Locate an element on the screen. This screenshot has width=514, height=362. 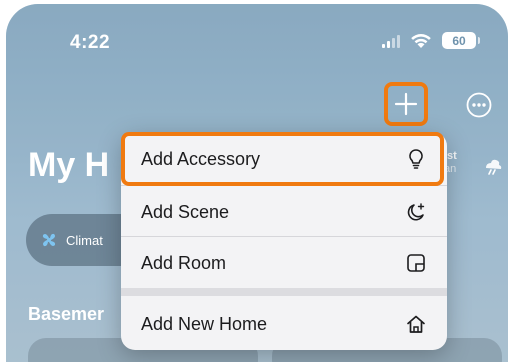
menu-item-label: Add New Home is located at coordinates (204, 323).